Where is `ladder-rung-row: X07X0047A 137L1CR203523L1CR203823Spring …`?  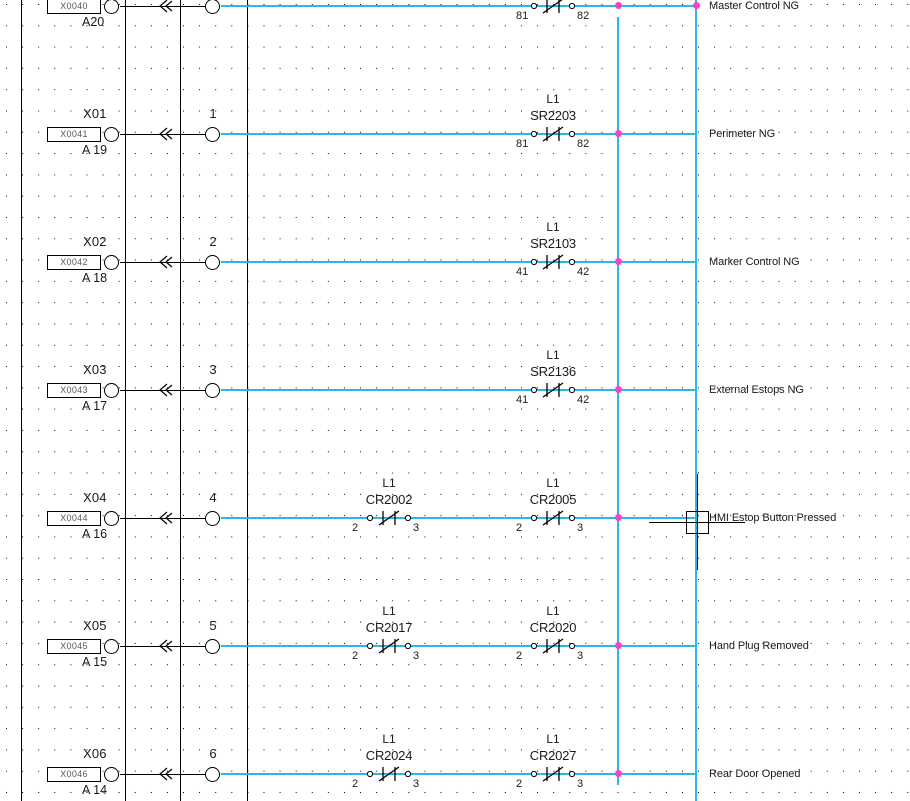 ladder-rung-row: X07X0047A 137L1CR203523L1CR203823Spring … is located at coordinates (455, 469).